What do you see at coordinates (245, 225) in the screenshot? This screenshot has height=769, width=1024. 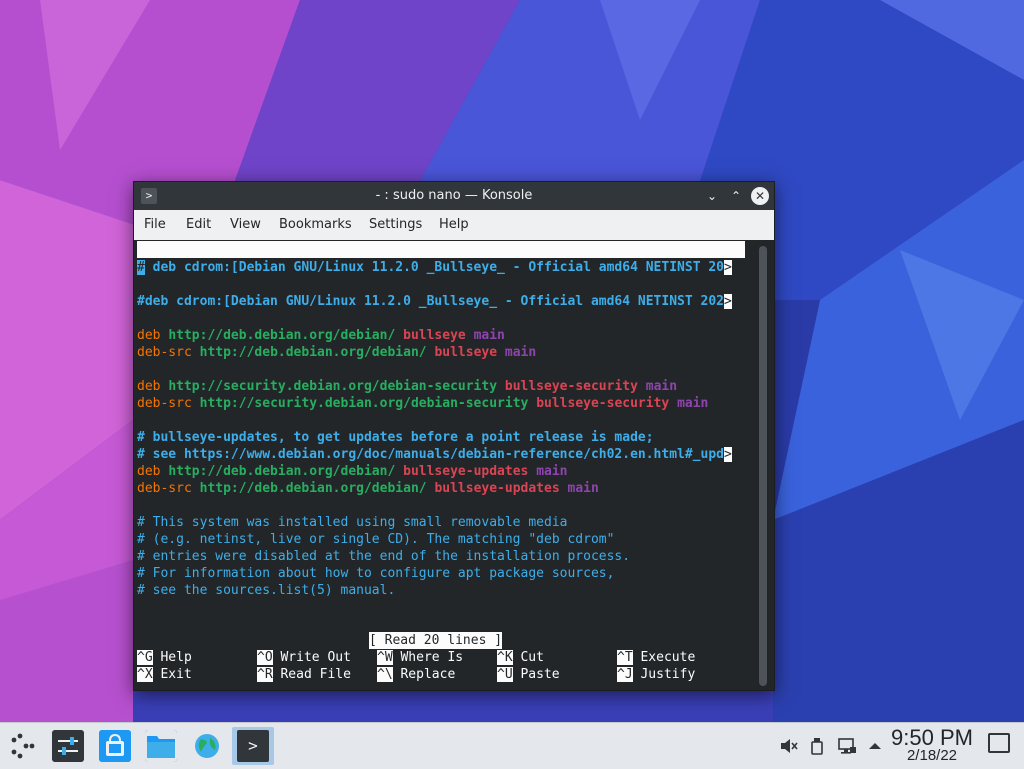 I see `menu-view: View` at bounding box center [245, 225].